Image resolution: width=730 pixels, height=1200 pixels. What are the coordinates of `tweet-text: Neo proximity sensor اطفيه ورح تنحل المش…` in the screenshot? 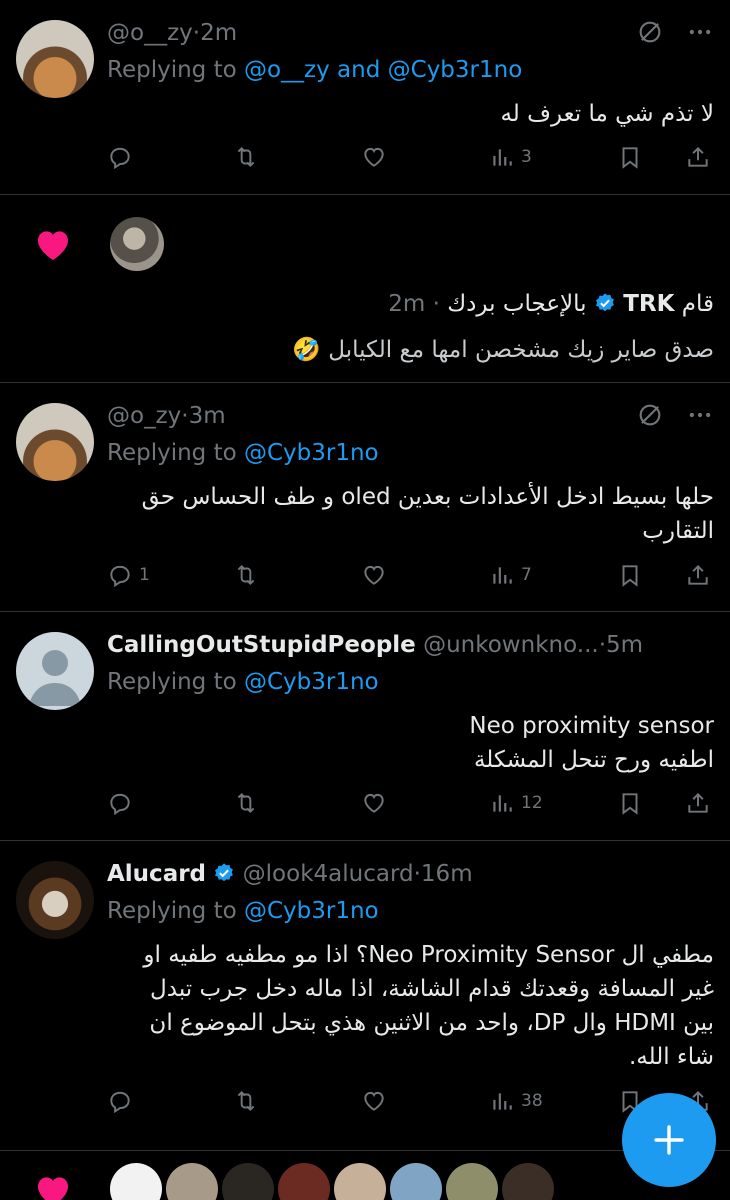 It's located at (591, 743).